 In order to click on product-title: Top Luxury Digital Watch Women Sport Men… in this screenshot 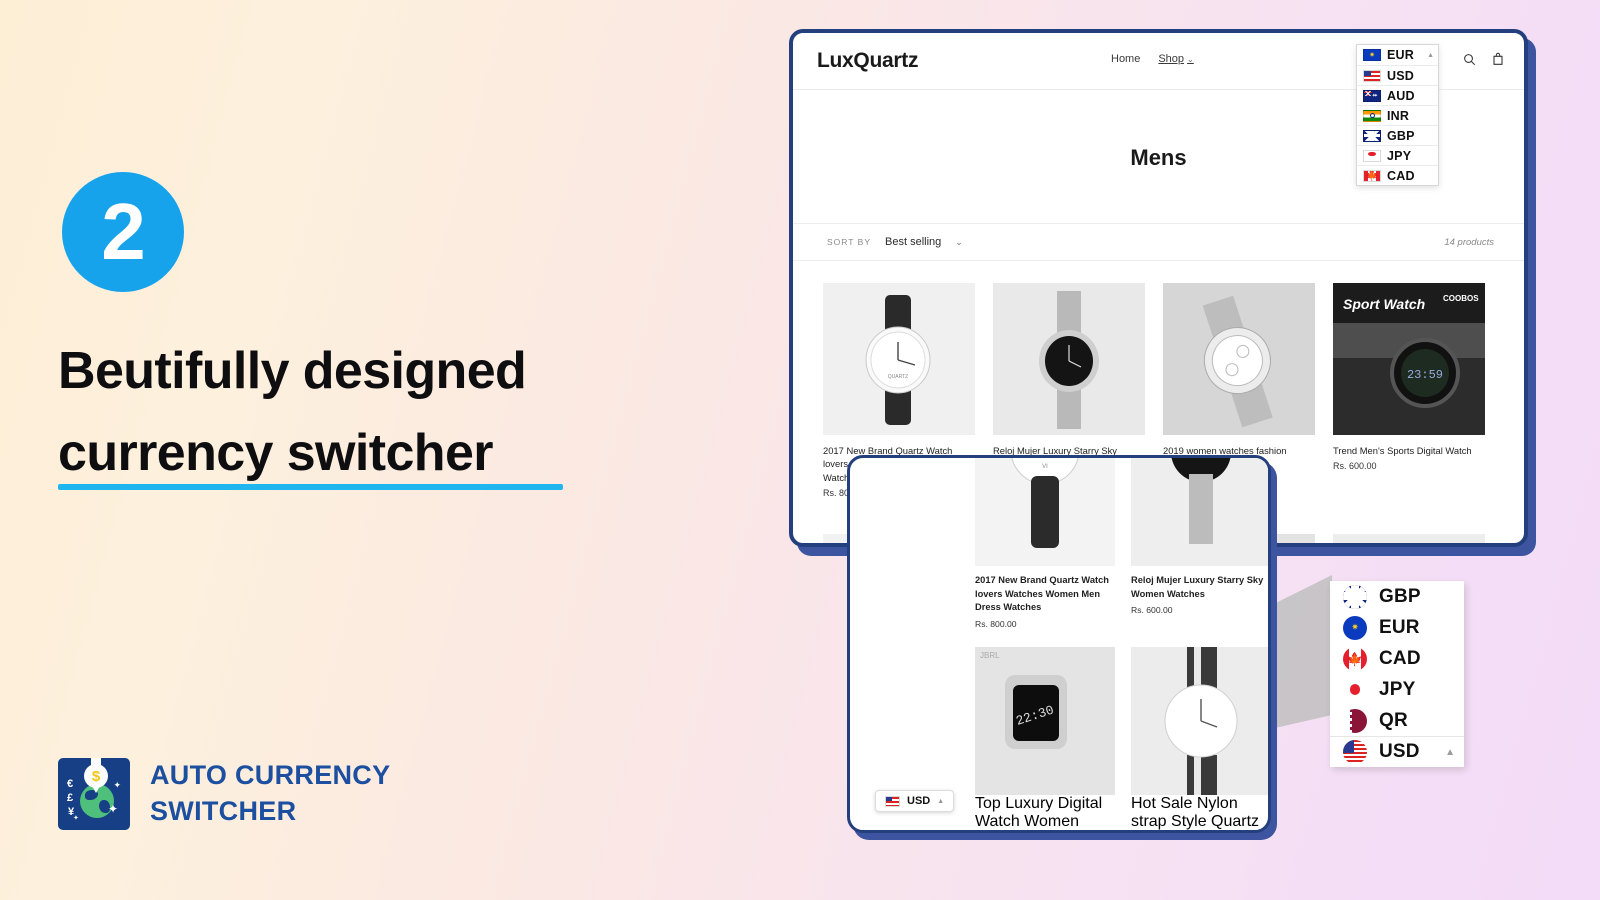, I will do `click(1039, 812)`.